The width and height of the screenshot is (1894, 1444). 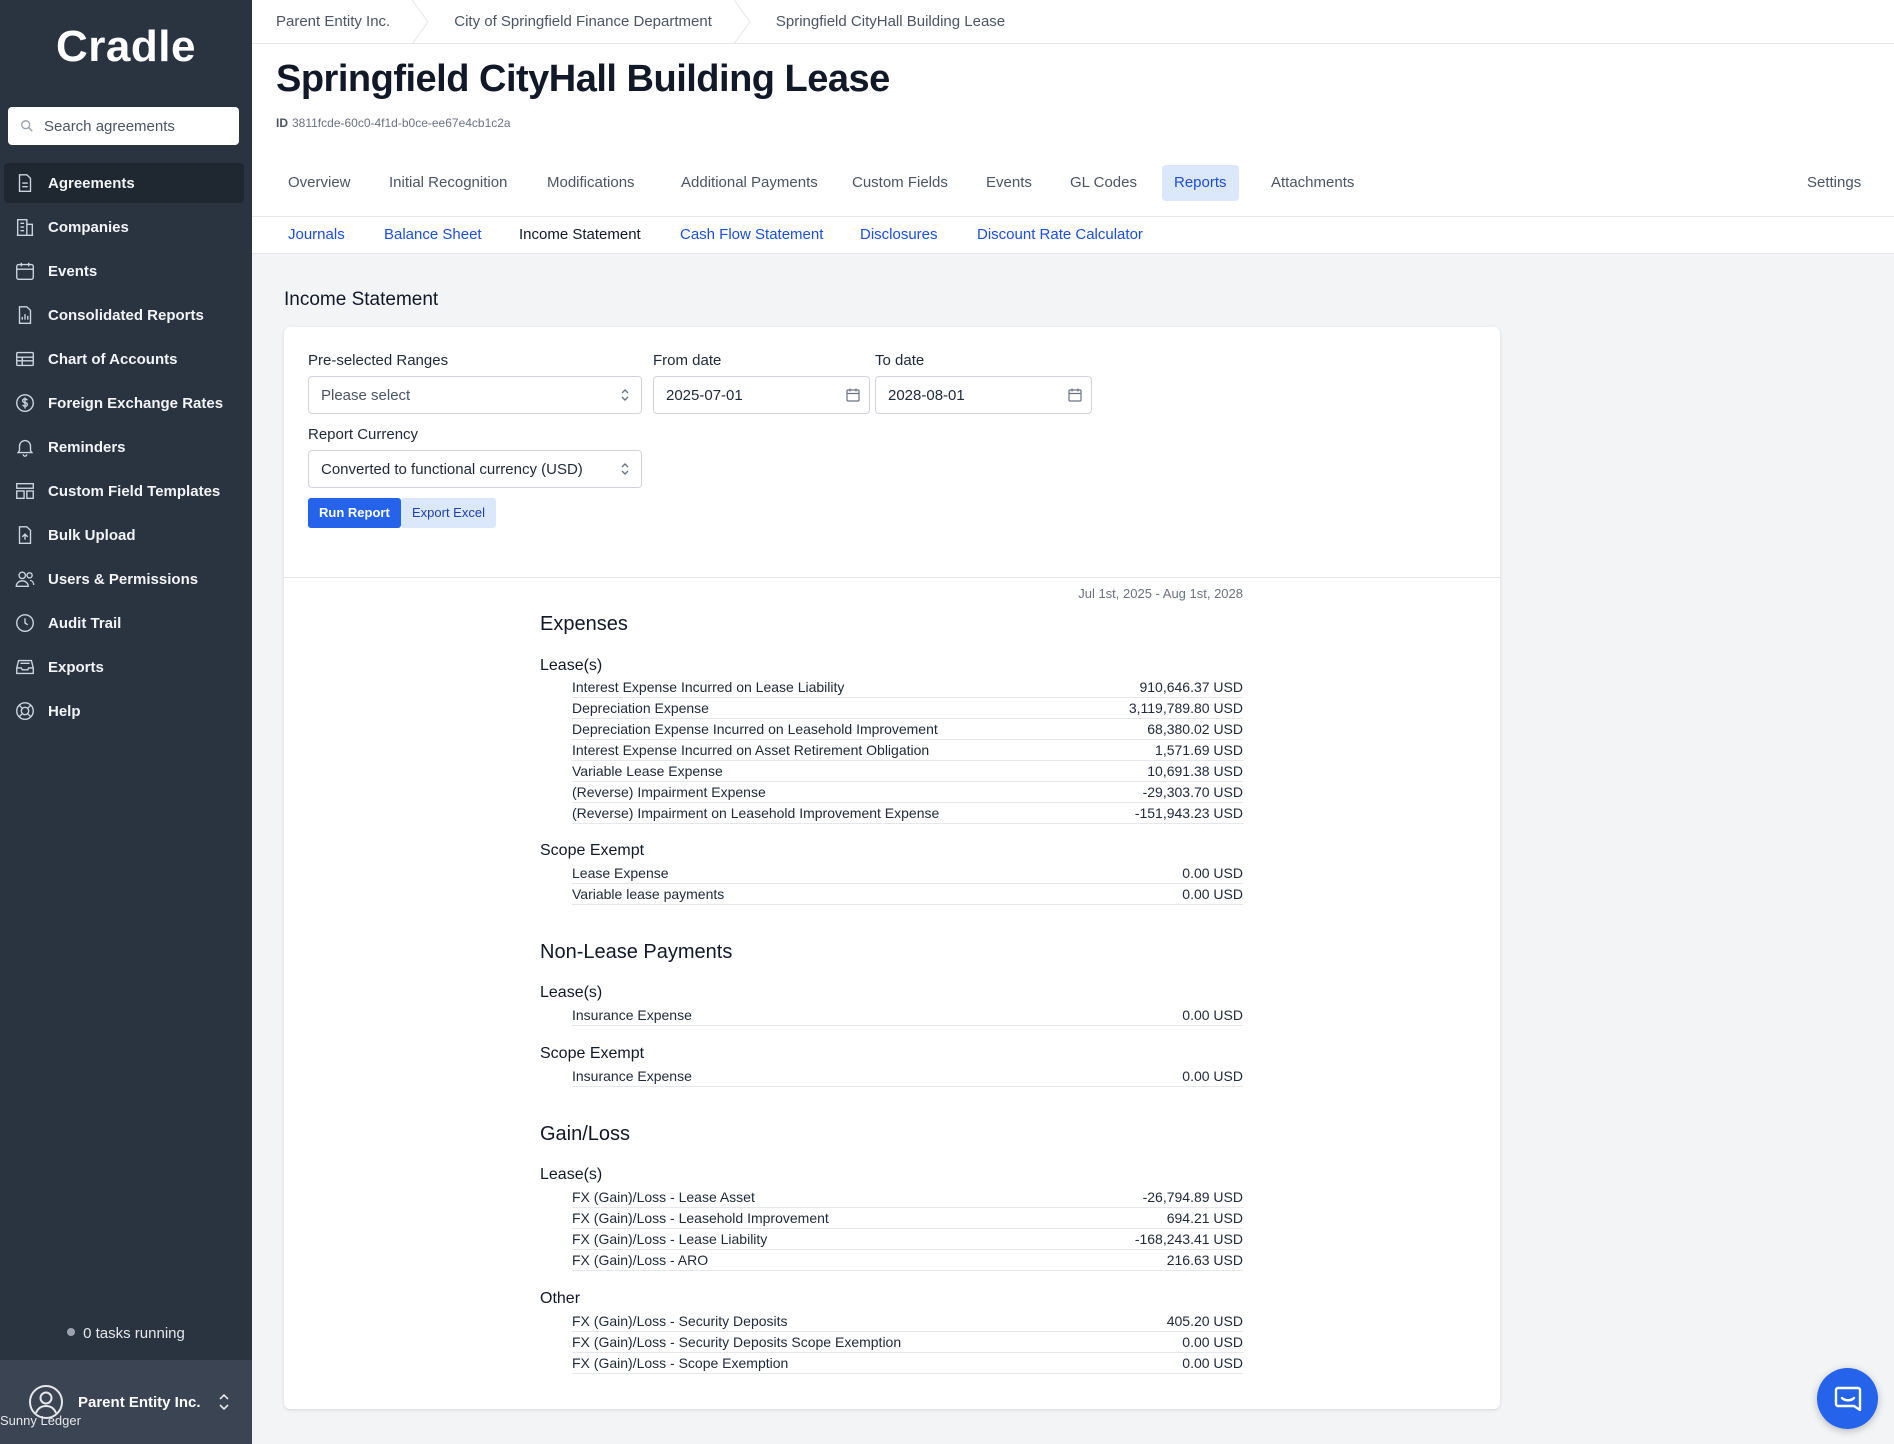 I want to click on breadcrumb-item: Parent Entity Inc., so click(x=332, y=22).